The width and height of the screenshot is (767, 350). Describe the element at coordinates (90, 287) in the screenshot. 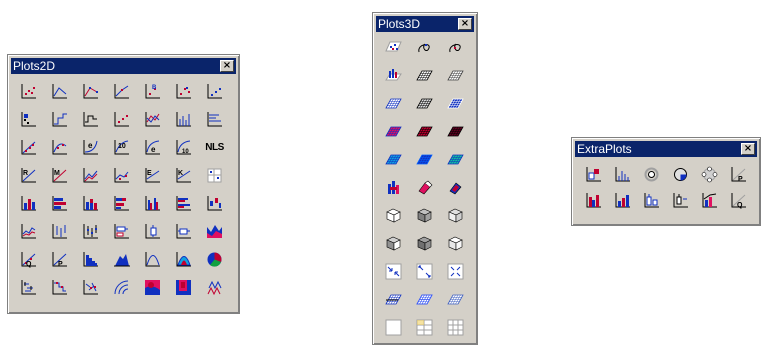

I see `vector-xy-icon` at that location.